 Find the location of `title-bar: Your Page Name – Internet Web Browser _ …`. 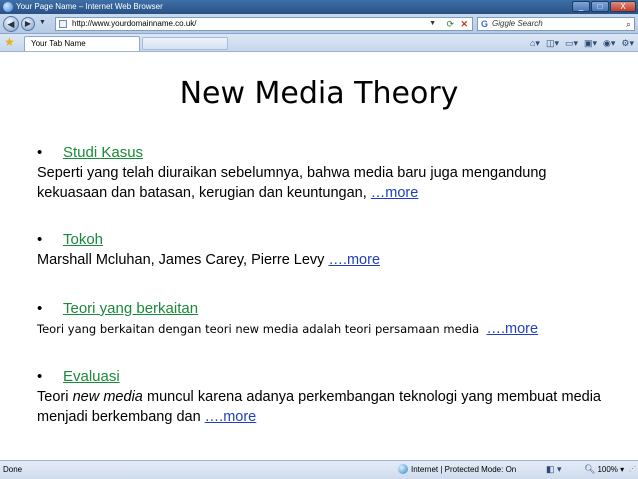

title-bar: Your Page Name – Internet Web Browser _ … is located at coordinates (319, 7).